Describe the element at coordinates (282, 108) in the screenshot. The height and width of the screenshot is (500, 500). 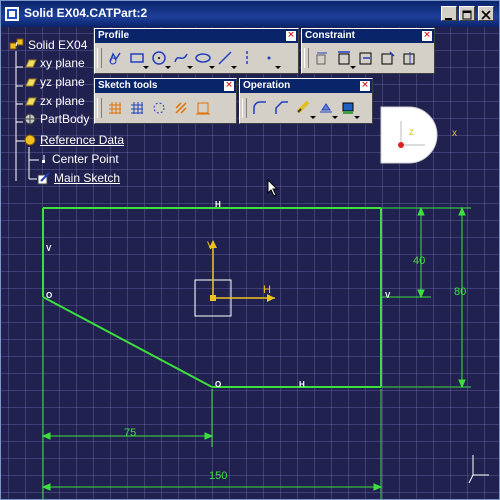
I see `chamfer-button` at that location.